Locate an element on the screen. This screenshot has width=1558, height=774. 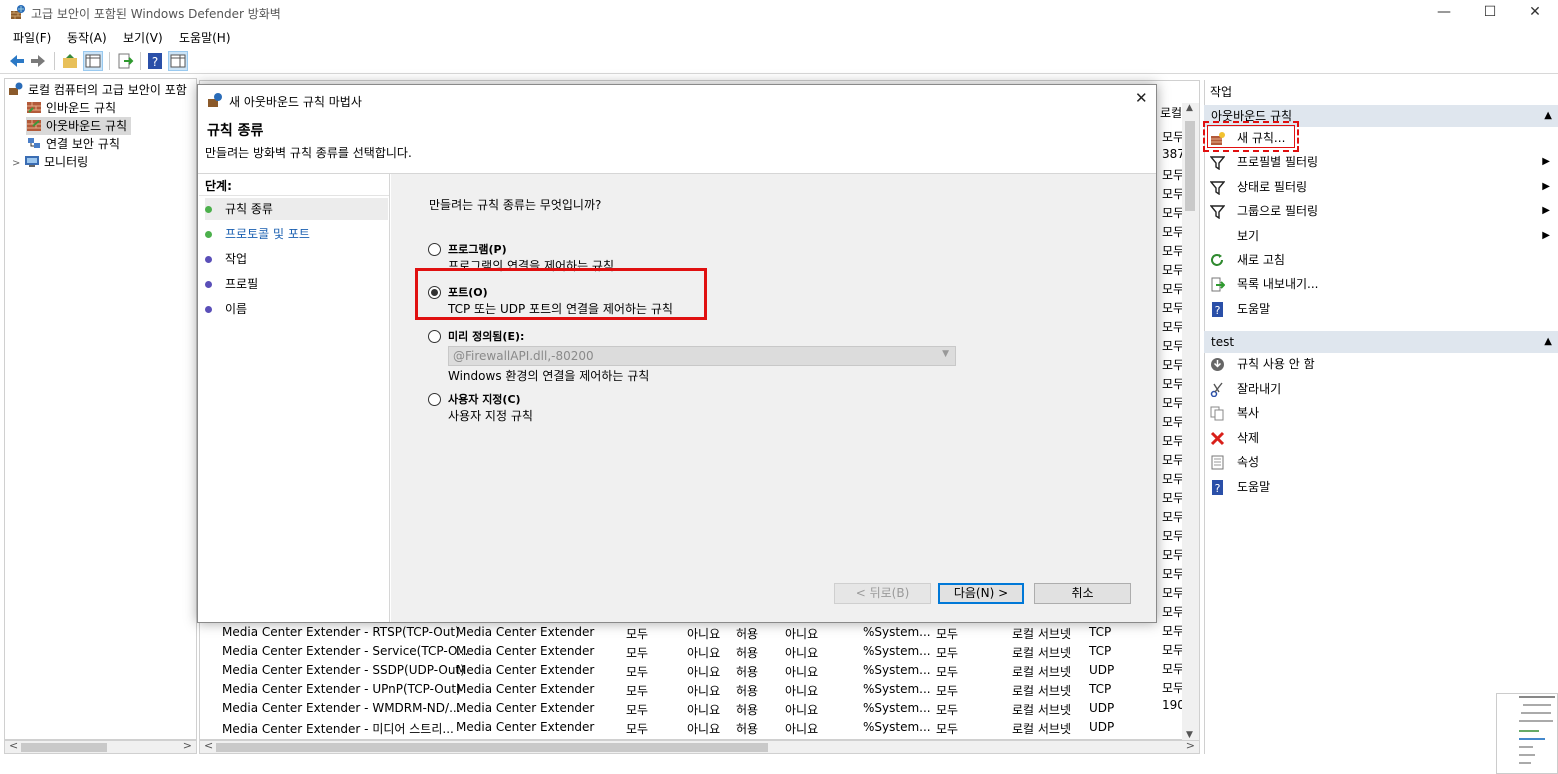
list-horizontal-scrollbar: < > is located at coordinates (699, 746).